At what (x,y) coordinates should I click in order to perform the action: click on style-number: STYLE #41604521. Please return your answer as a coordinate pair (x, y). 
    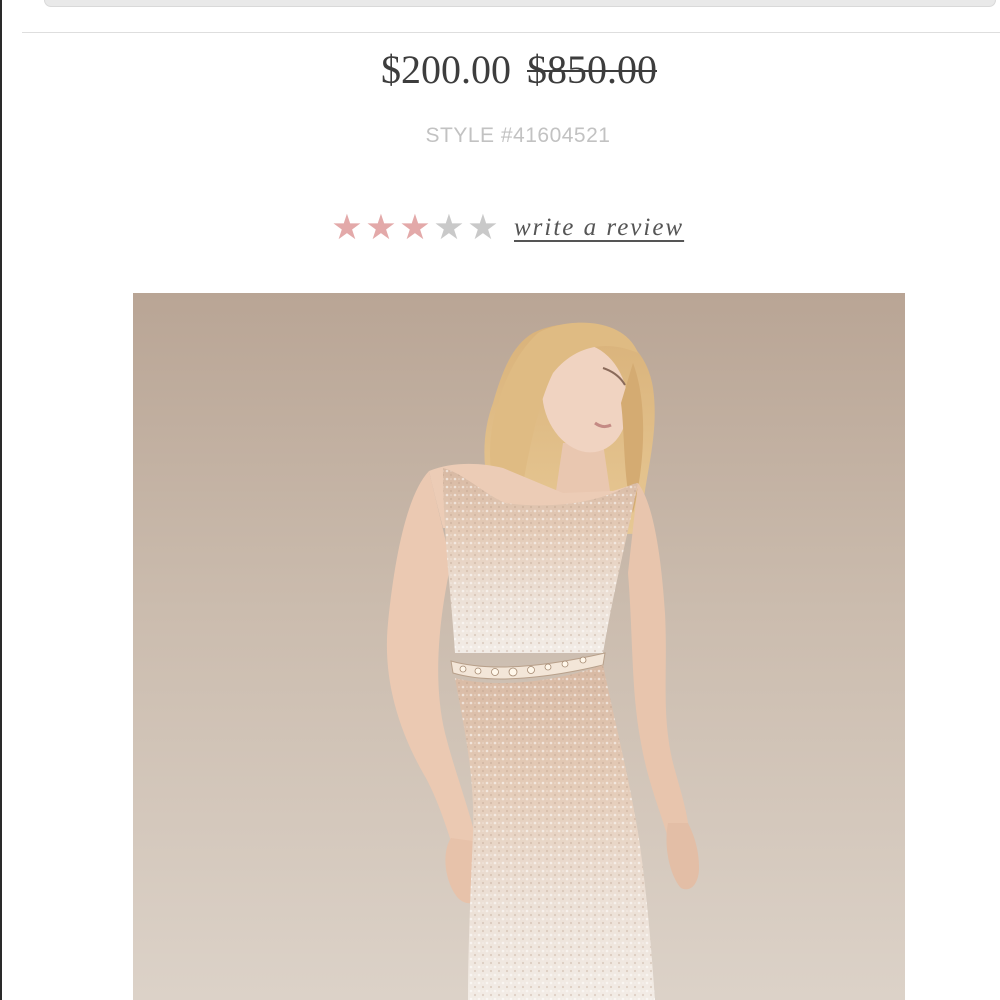
    Looking at the image, I should click on (518, 135).